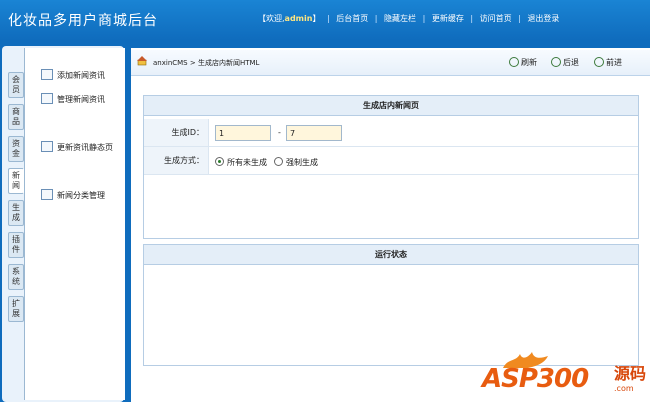 The width and height of the screenshot is (650, 402). What do you see at coordinates (448, 18) in the screenshot?
I see `nav-link-refresh-cache: 更新缓存` at bounding box center [448, 18].